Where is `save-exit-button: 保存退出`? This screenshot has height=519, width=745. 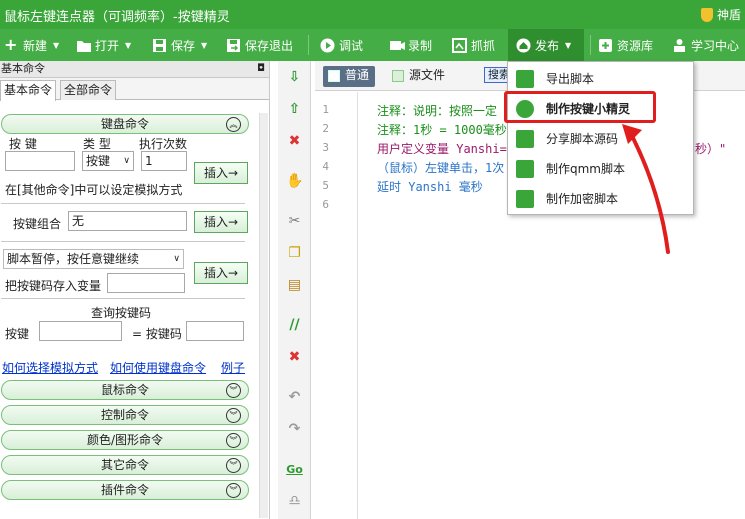 save-exit-button: 保存退出 is located at coordinates (259, 45).